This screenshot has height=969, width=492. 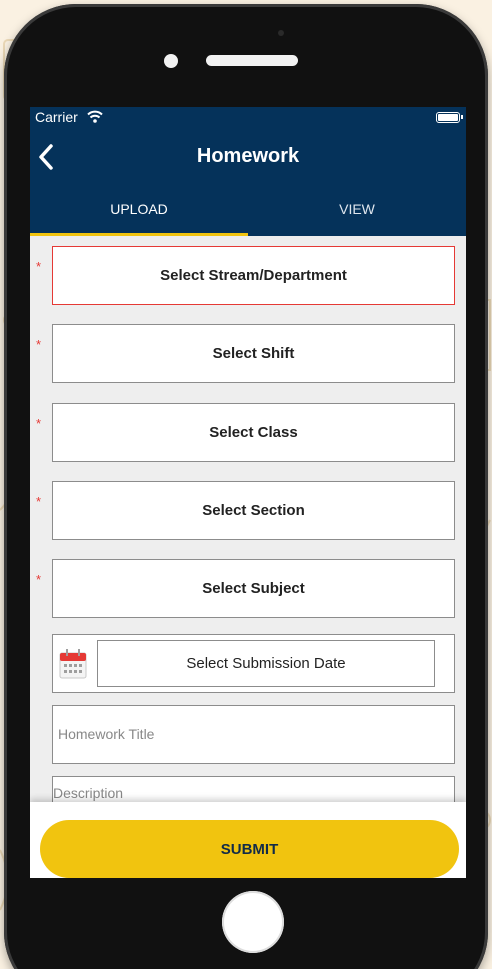 I want to click on battery-icon, so click(x=449, y=117).